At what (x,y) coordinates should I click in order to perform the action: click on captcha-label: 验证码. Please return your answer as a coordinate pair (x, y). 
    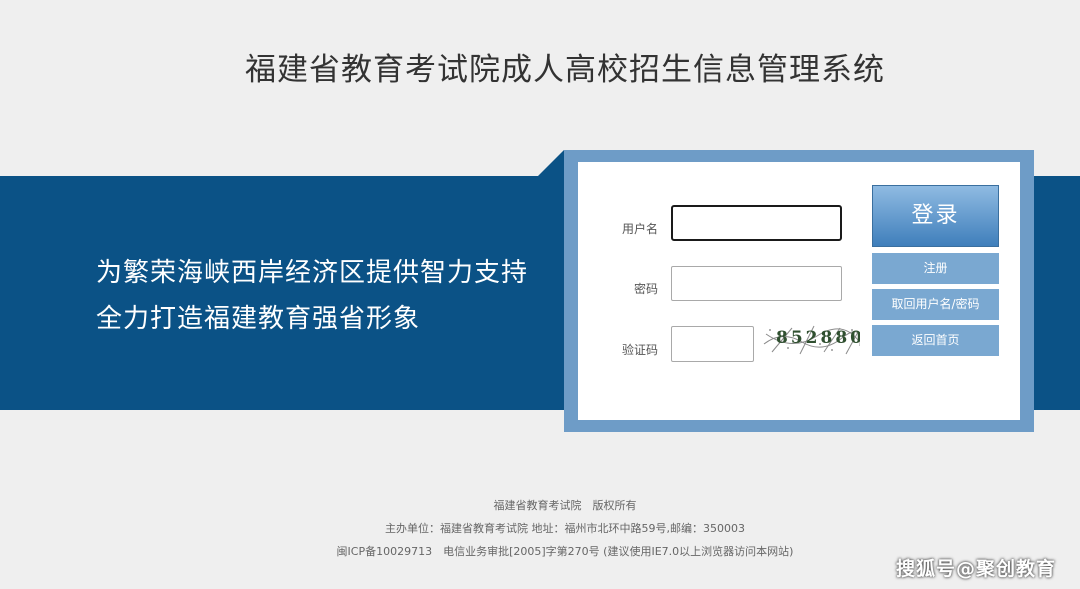
    Looking at the image, I should click on (639, 350).